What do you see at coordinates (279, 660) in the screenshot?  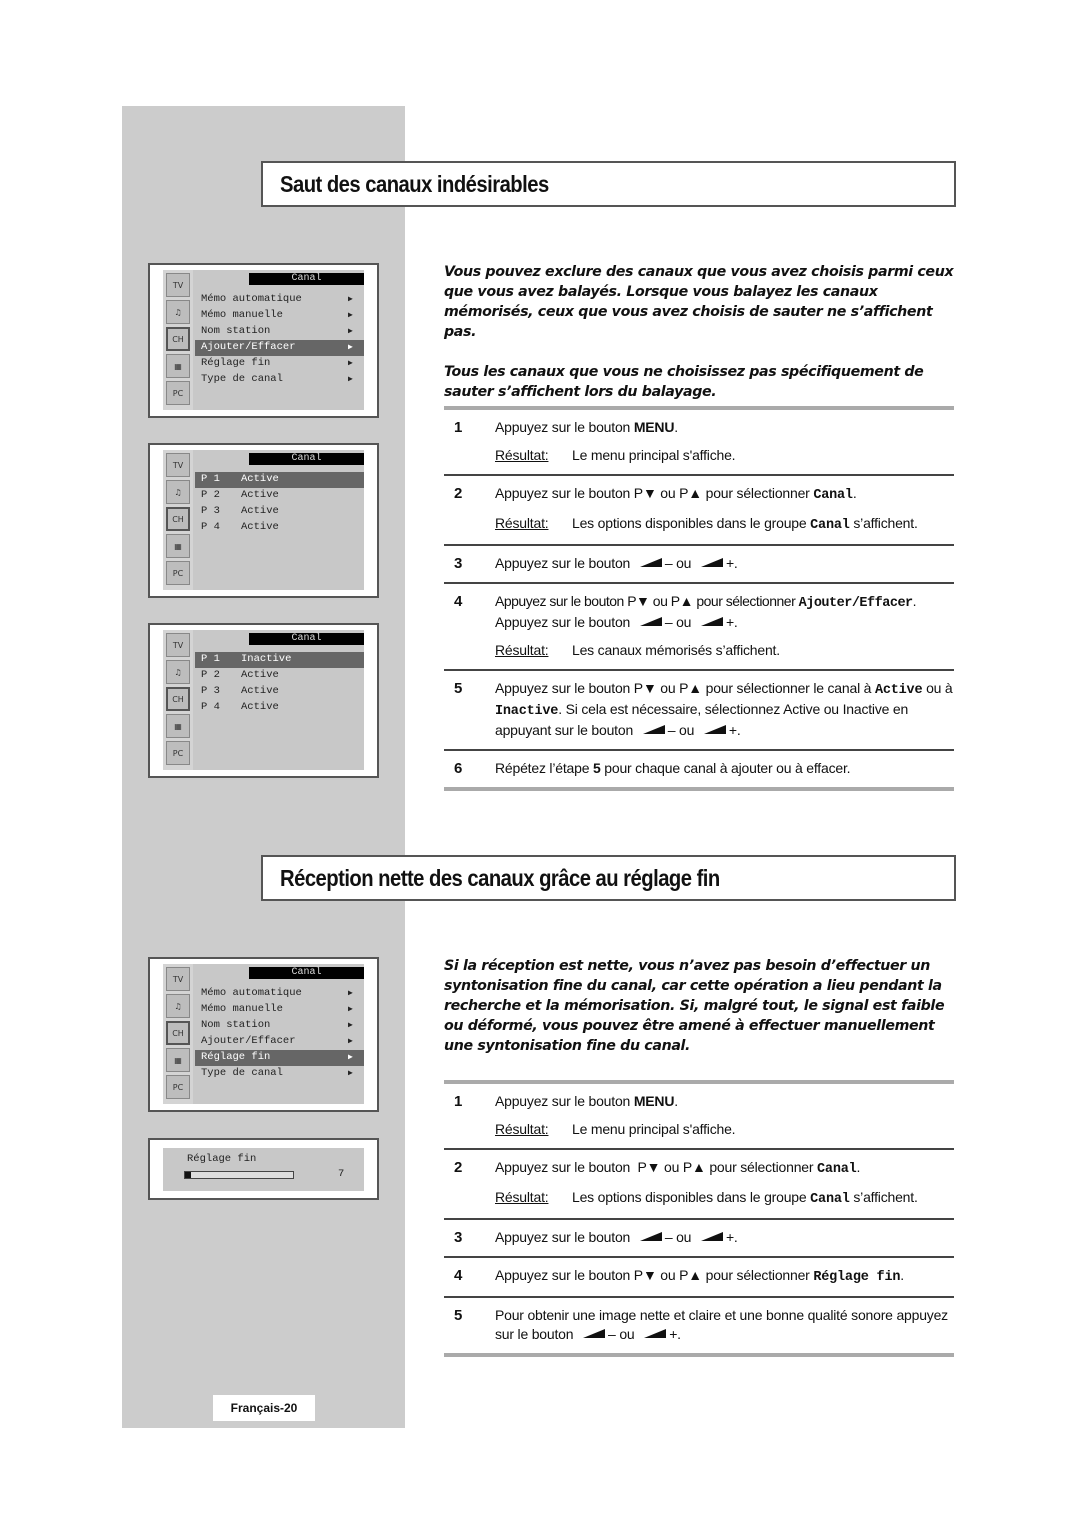 I see `osd-channel-row: P 1 Inactive` at bounding box center [279, 660].